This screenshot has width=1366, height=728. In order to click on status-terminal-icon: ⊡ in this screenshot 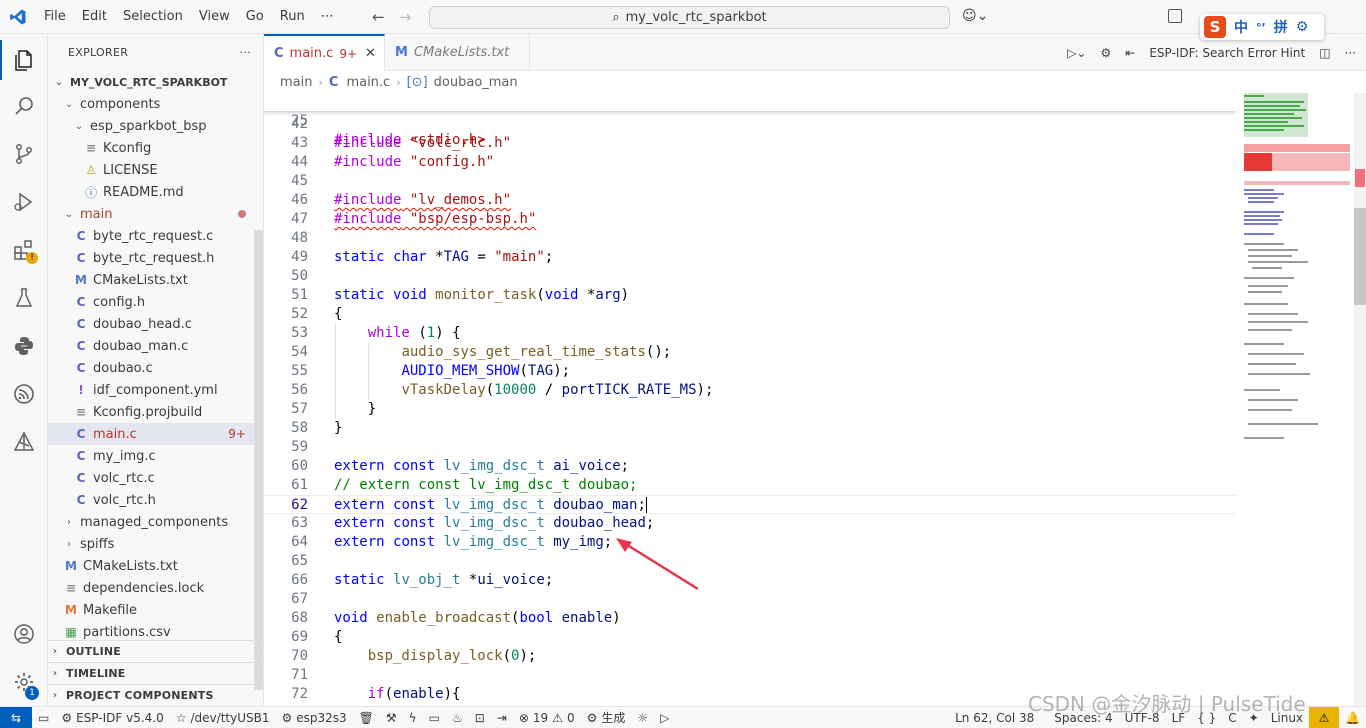, I will do `click(480, 718)`.